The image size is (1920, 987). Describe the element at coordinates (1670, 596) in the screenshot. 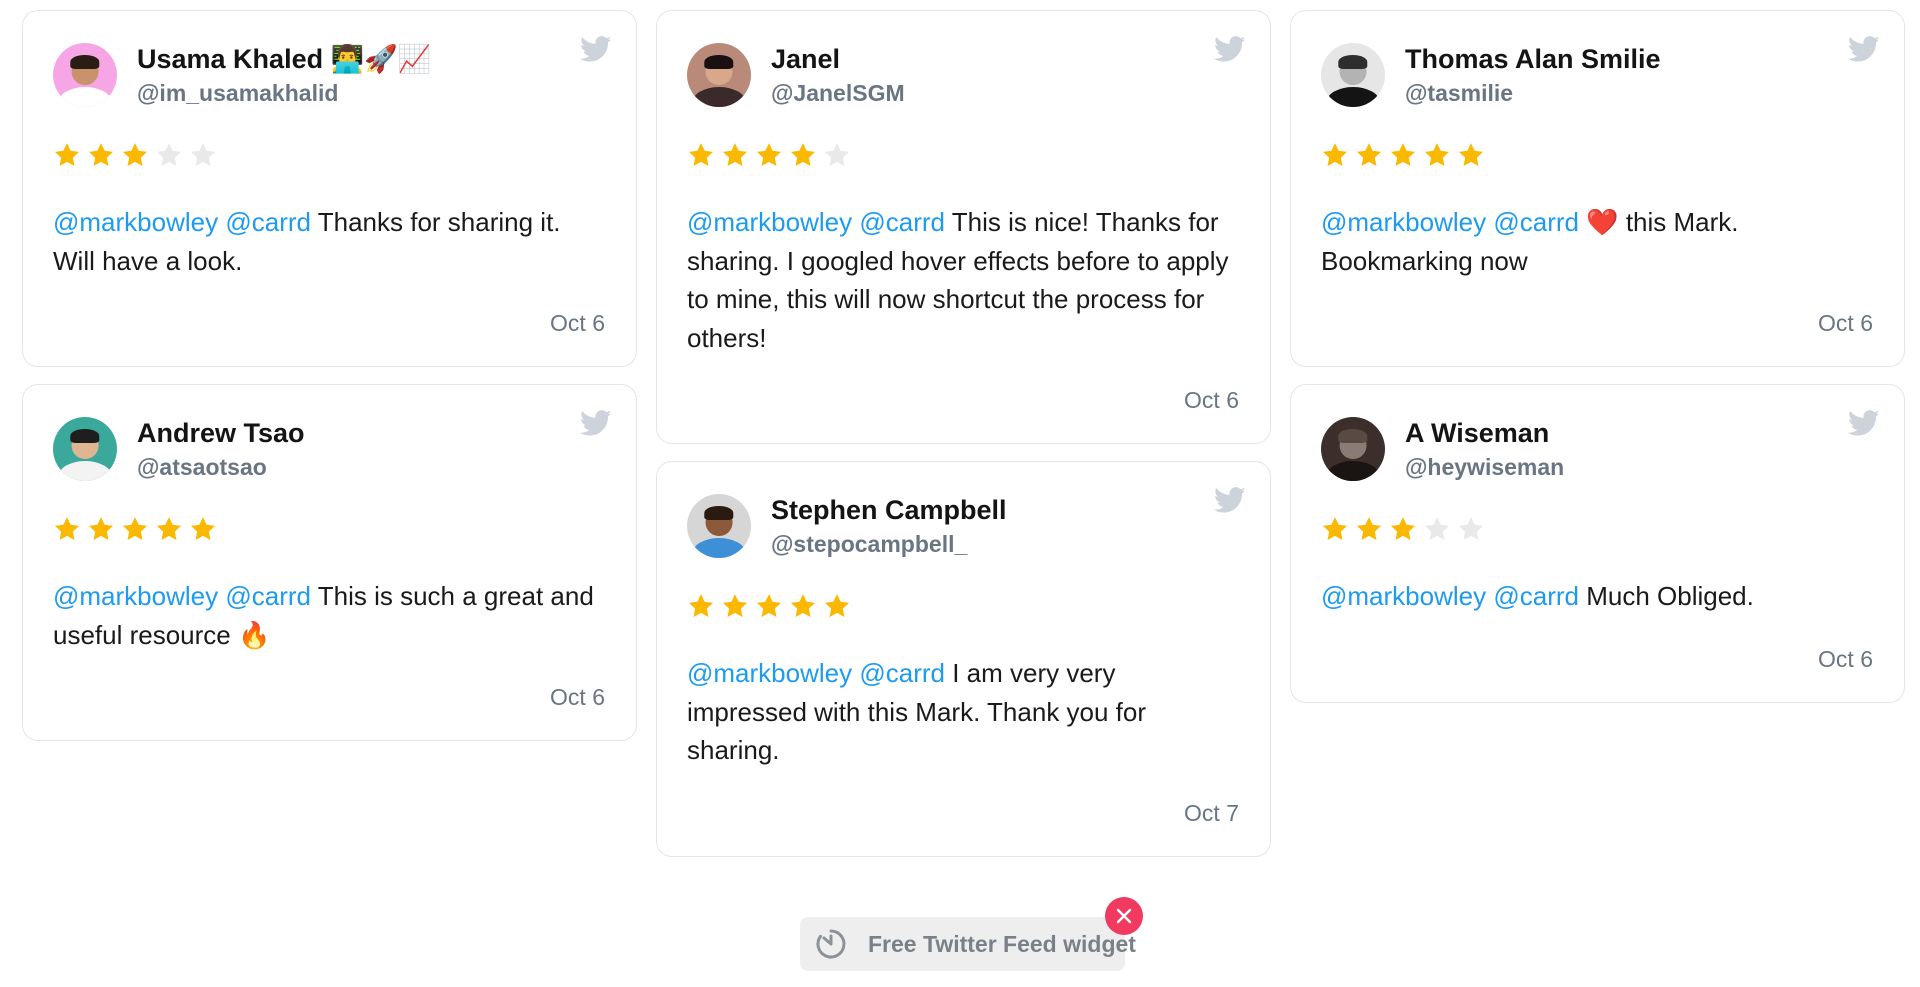

I see `tweet-body: Much Obliged.` at that location.